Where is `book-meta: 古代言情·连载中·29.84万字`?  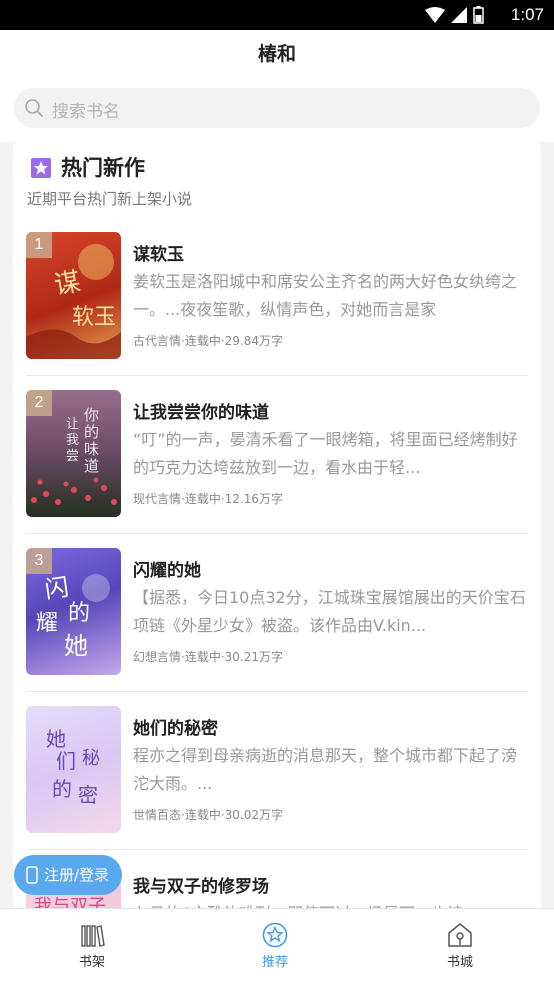 book-meta: 古代言情·连载中·29.84万字 is located at coordinates (208, 341).